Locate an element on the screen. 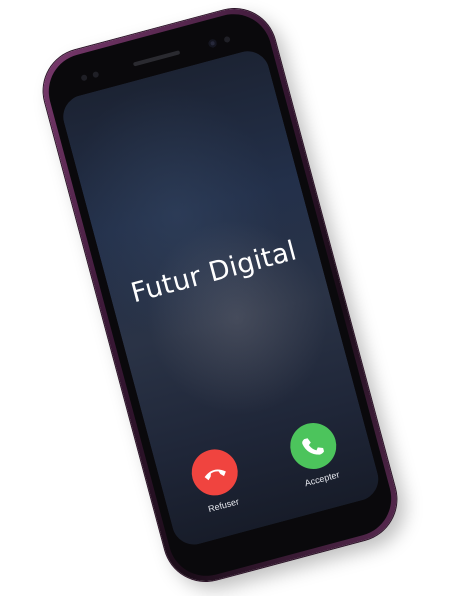  proximity-sensor-icon is located at coordinates (84, 78).